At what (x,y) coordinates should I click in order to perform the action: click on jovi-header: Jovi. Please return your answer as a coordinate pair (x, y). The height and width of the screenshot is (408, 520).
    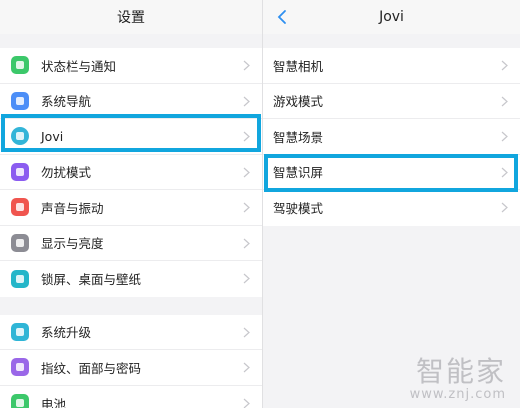
    Looking at the image, I should click on (391, 17).